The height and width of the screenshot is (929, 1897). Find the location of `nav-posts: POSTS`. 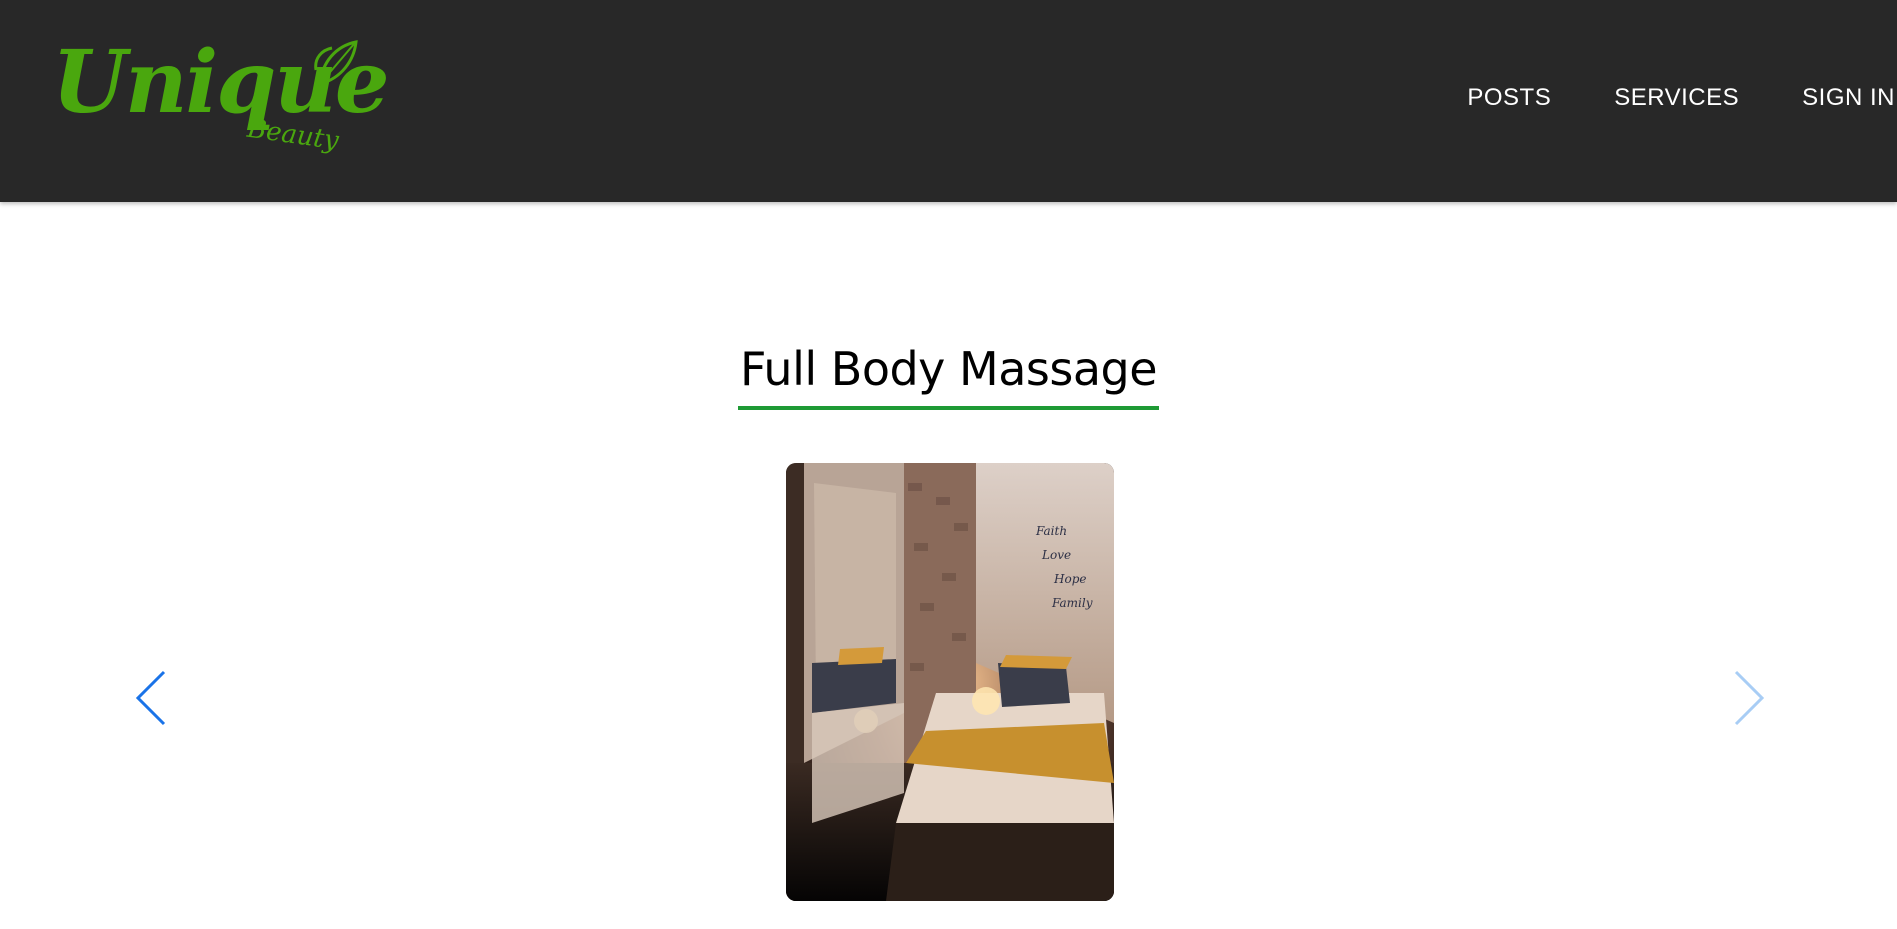

nav-posts: POSTS is located at coordinates (1477, 98).